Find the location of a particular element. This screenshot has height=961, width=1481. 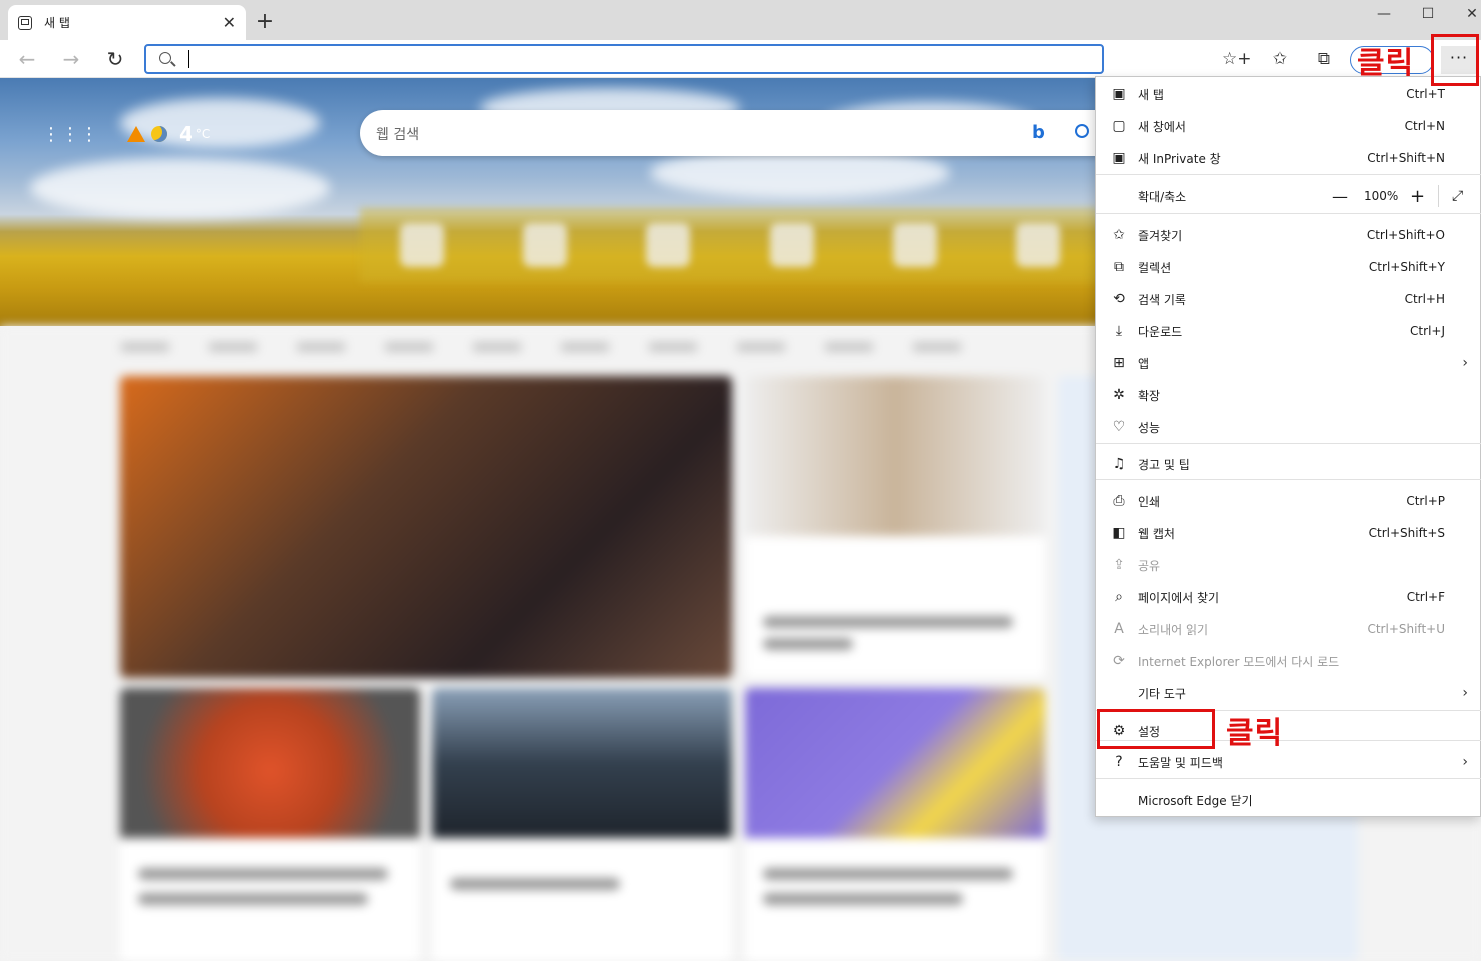

browser-toolbar: ← → ↻ ☆+ ✩ ⧉ ··· is located at coordinates (740, 59).